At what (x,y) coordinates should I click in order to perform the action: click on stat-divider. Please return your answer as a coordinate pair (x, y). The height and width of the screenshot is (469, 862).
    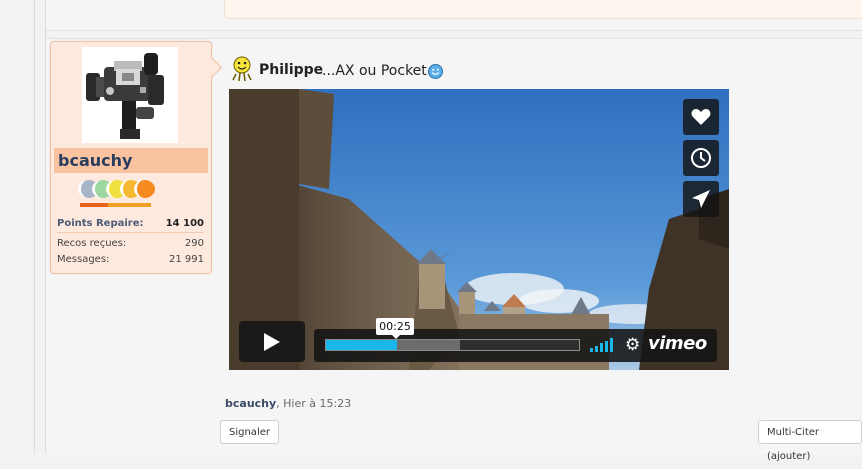
    Looking at the image, I should click on (130, 232).